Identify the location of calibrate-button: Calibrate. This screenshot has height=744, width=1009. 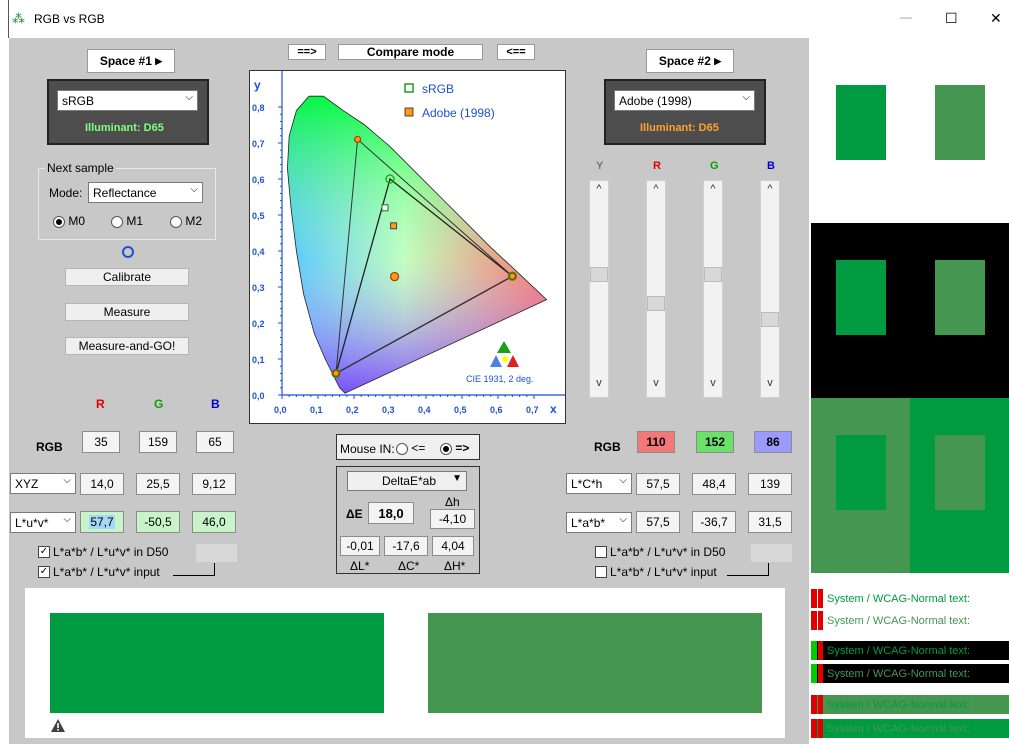
(127, 277).